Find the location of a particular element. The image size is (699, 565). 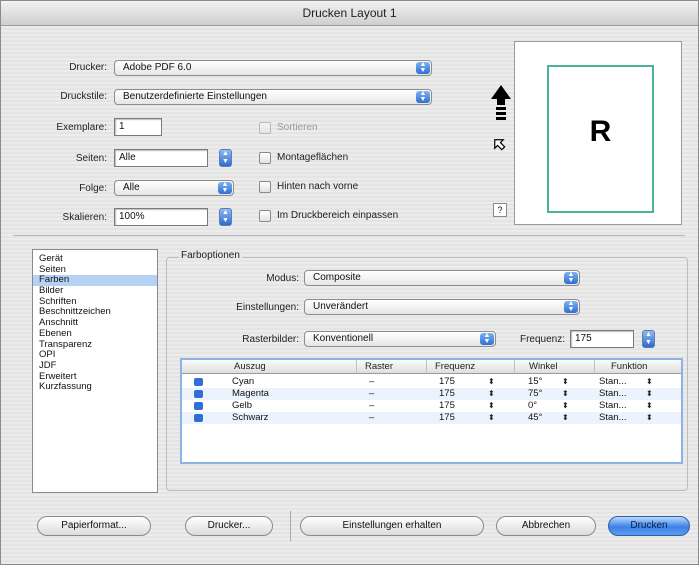

frequency-field: 175 is located at coordinates (602, 339).